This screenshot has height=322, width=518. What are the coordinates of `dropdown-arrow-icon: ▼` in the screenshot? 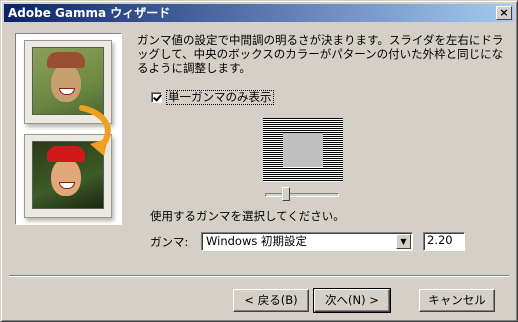 It's located at (403, 241).